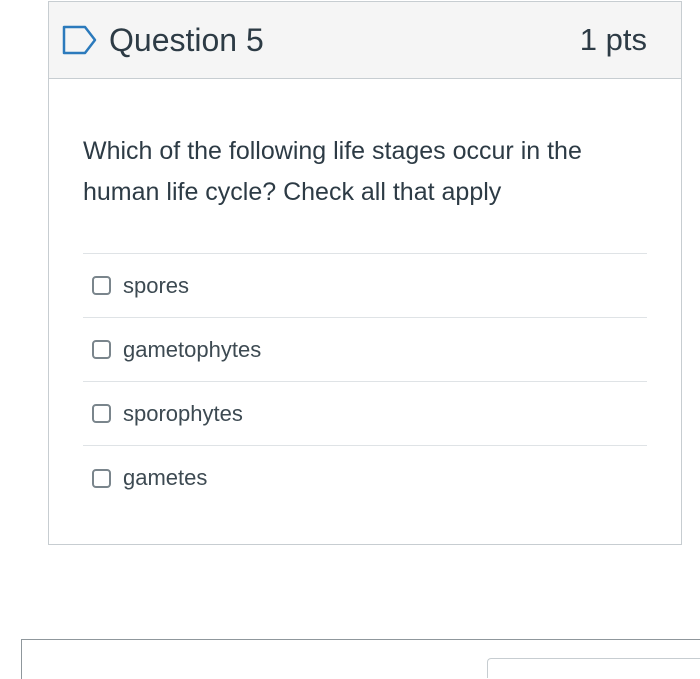 This screenshot has width=700, height=679. I want to click on answer-option-gametes: gametes, so click(365, 478).